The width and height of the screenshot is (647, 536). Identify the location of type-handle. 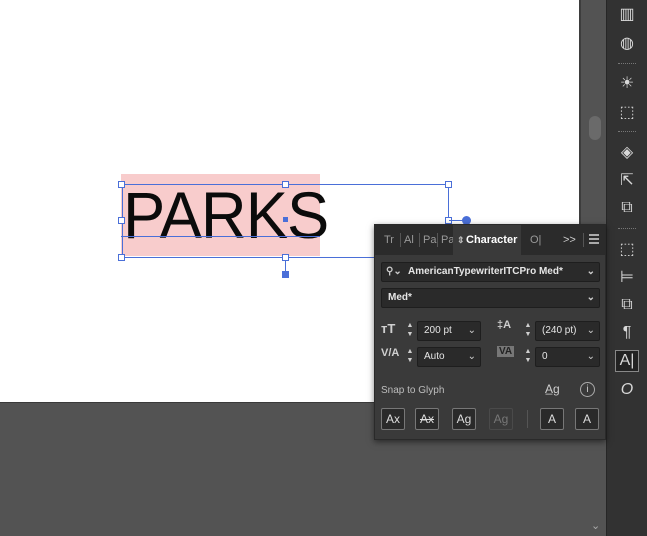
(285, 274).